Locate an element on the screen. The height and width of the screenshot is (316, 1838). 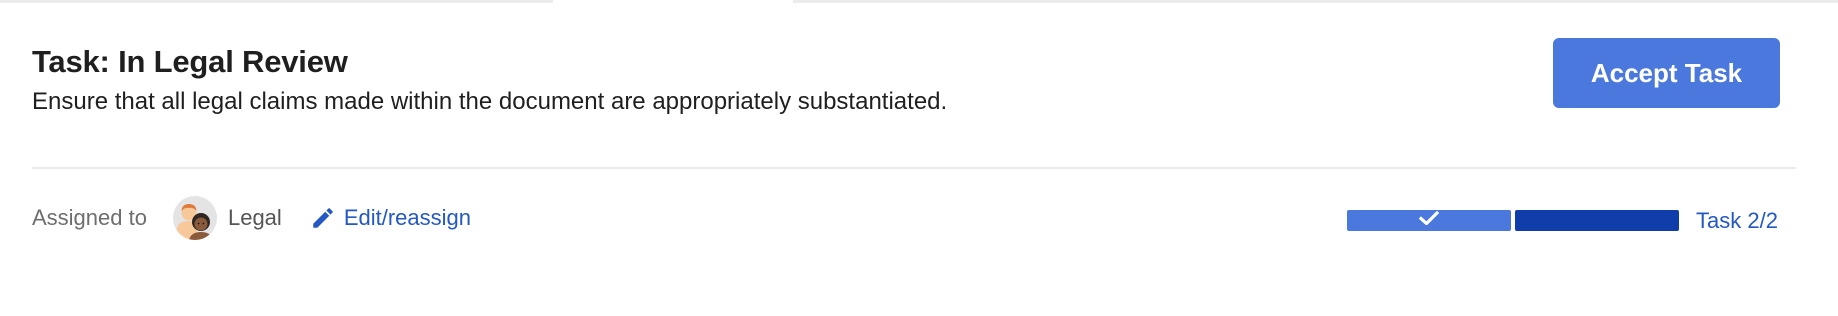
team-avatar-icon is located at coordinates (194, 218).